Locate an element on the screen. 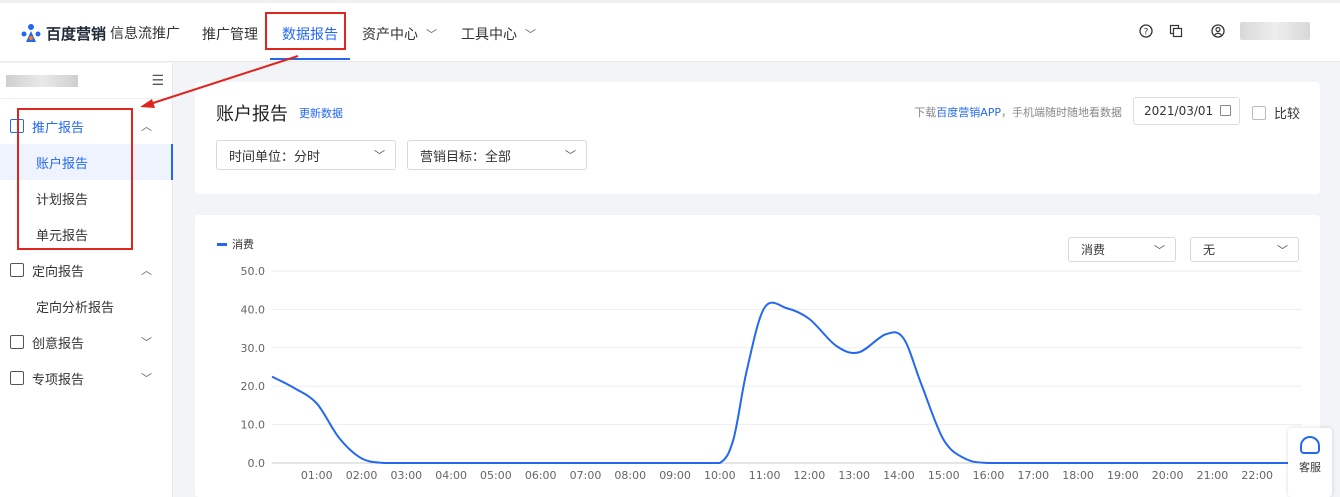 The width and height of the screenshot is (1340, 497). x-tick-label: 22:00 is located at coordinates (1257, 475).